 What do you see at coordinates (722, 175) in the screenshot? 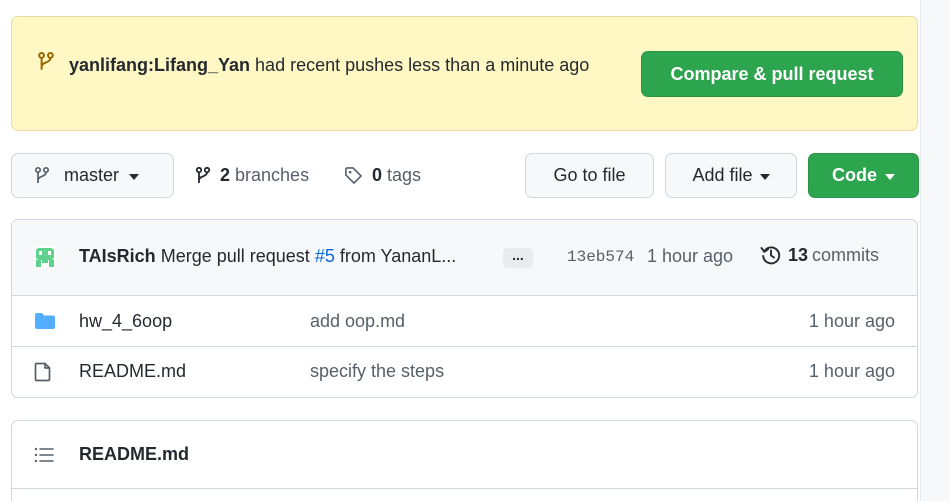
I see `add-file-label: Add file` at bounding box center [722, 175].